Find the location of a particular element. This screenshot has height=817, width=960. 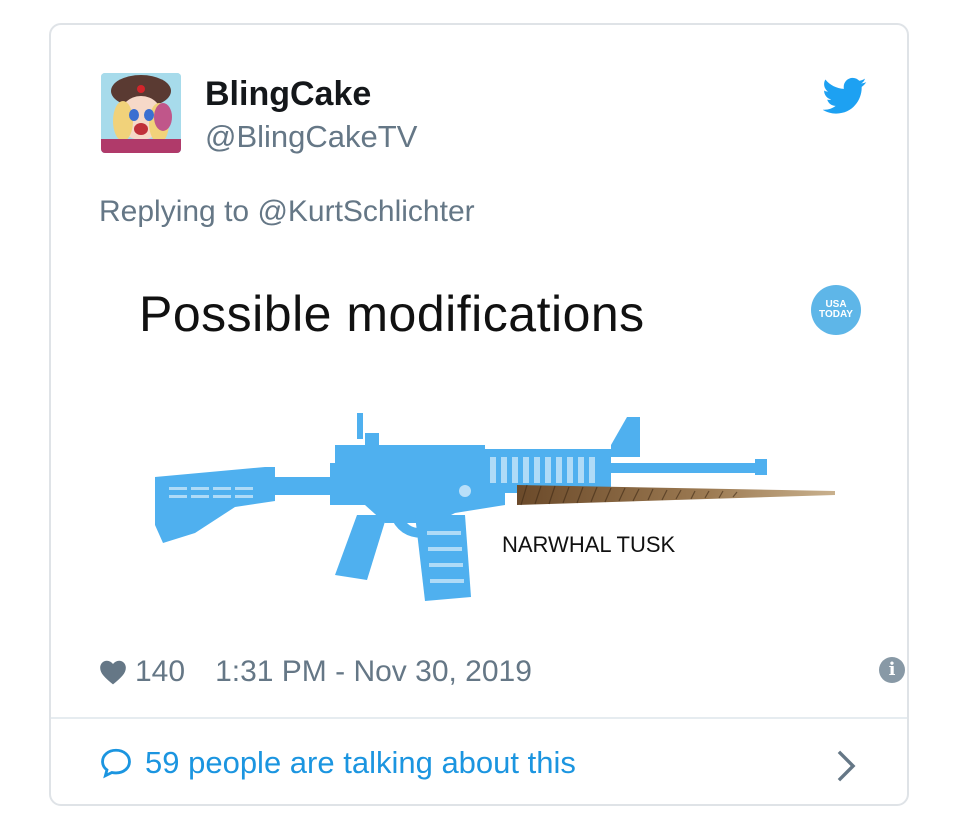

media-title: Possible modifications is located at coordinates (392, 314).